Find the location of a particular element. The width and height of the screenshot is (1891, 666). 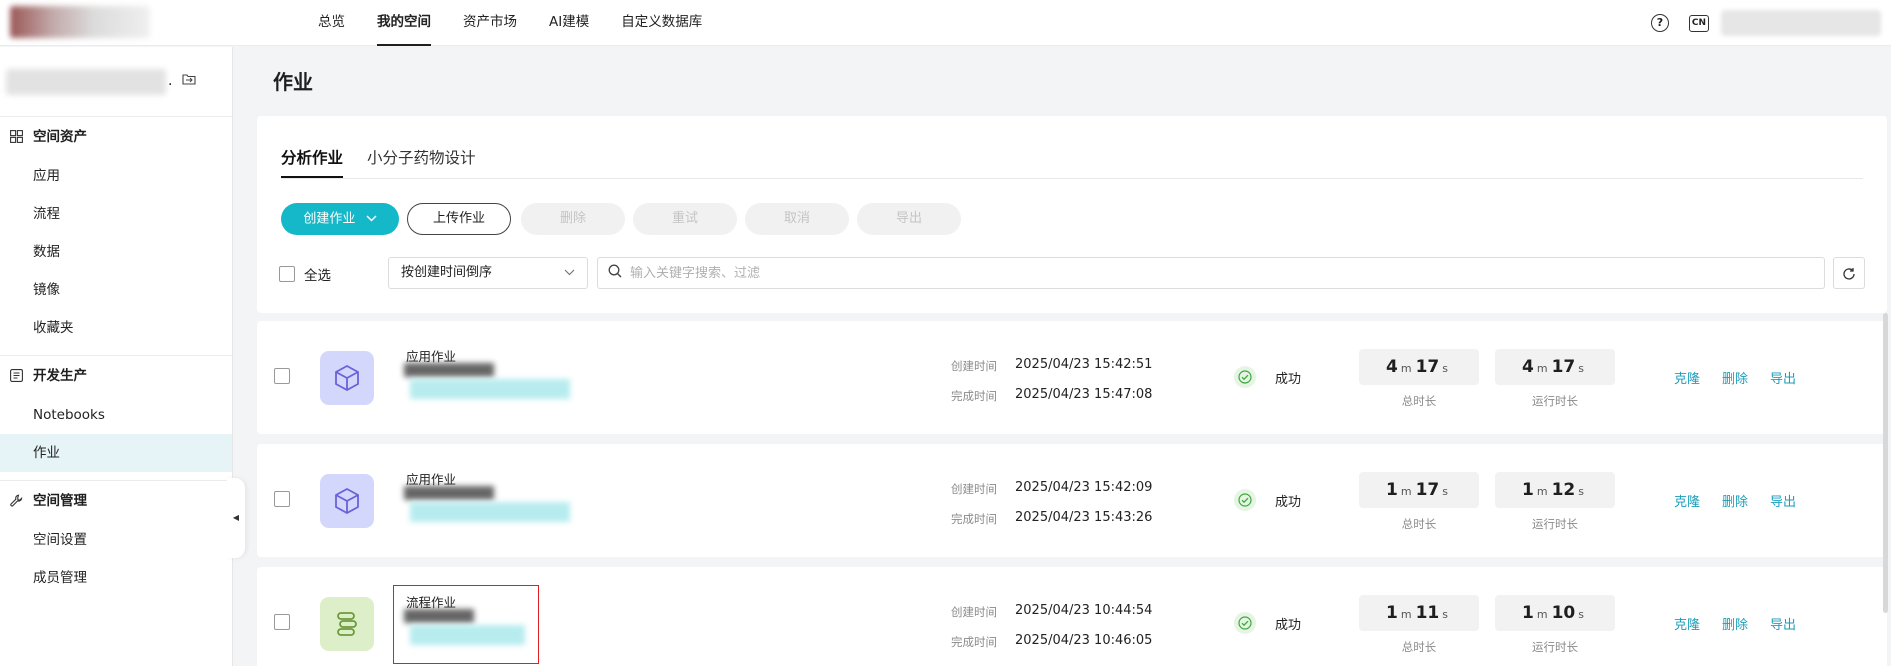

sidebar-item-space-settings: 空间设置 is located at coordinates (116, 540).